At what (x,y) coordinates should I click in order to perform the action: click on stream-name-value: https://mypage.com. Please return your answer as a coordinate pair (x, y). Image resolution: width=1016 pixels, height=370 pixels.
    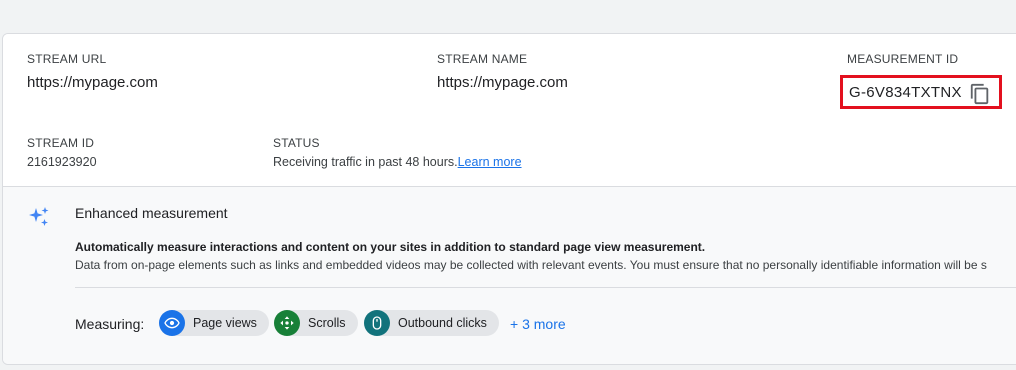
    Looking at the image, I should click on (502, 82).